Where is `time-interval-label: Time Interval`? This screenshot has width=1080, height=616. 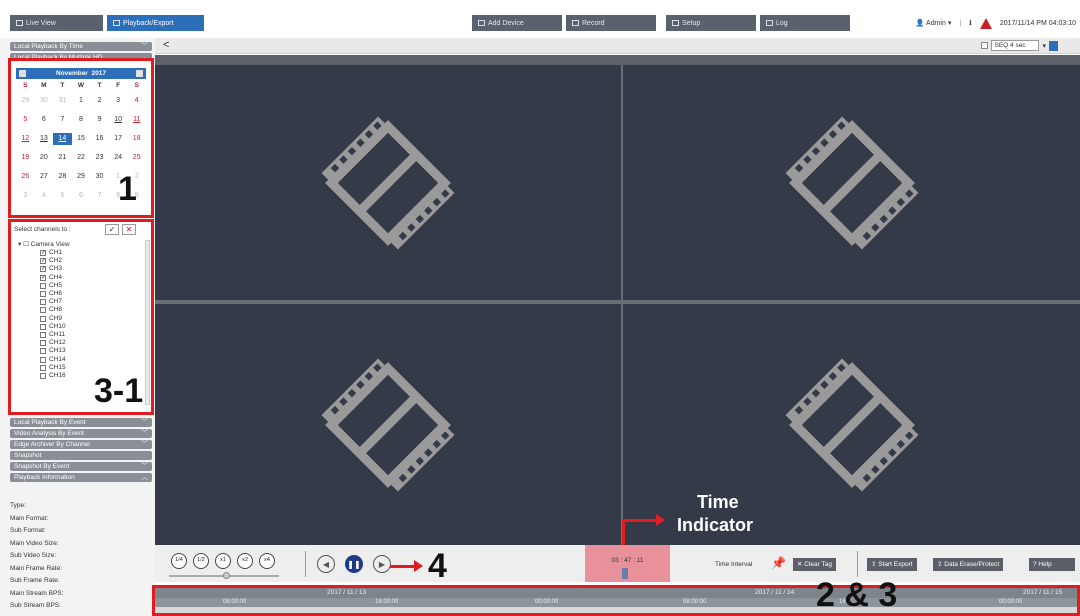 time-interval-label: Time Interval is located at coordinates (734, 564).